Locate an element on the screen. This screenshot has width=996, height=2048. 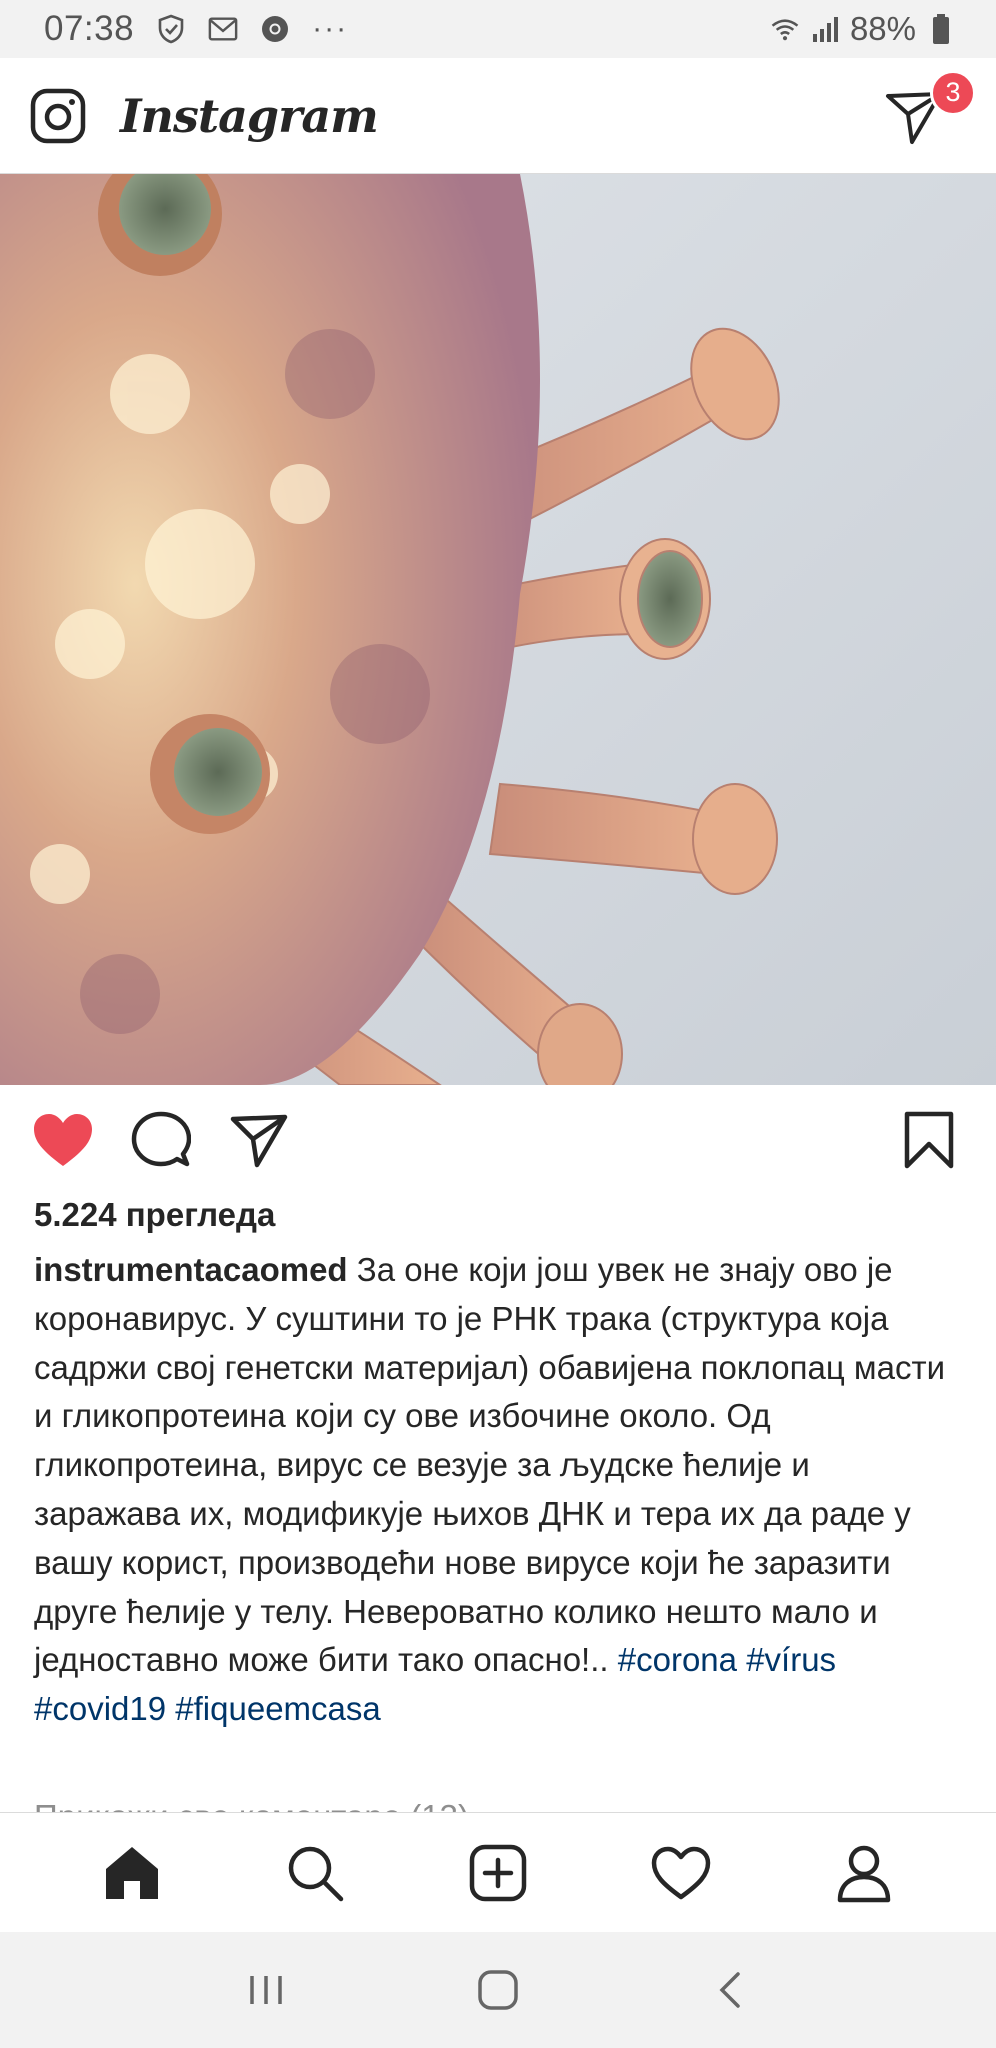
home-circle-icon is located at coordinates (498, 1990).